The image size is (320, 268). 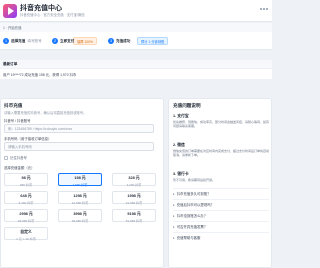 I want to click on amount-coins: 19,980 抖币, so click(x=134, y=203).